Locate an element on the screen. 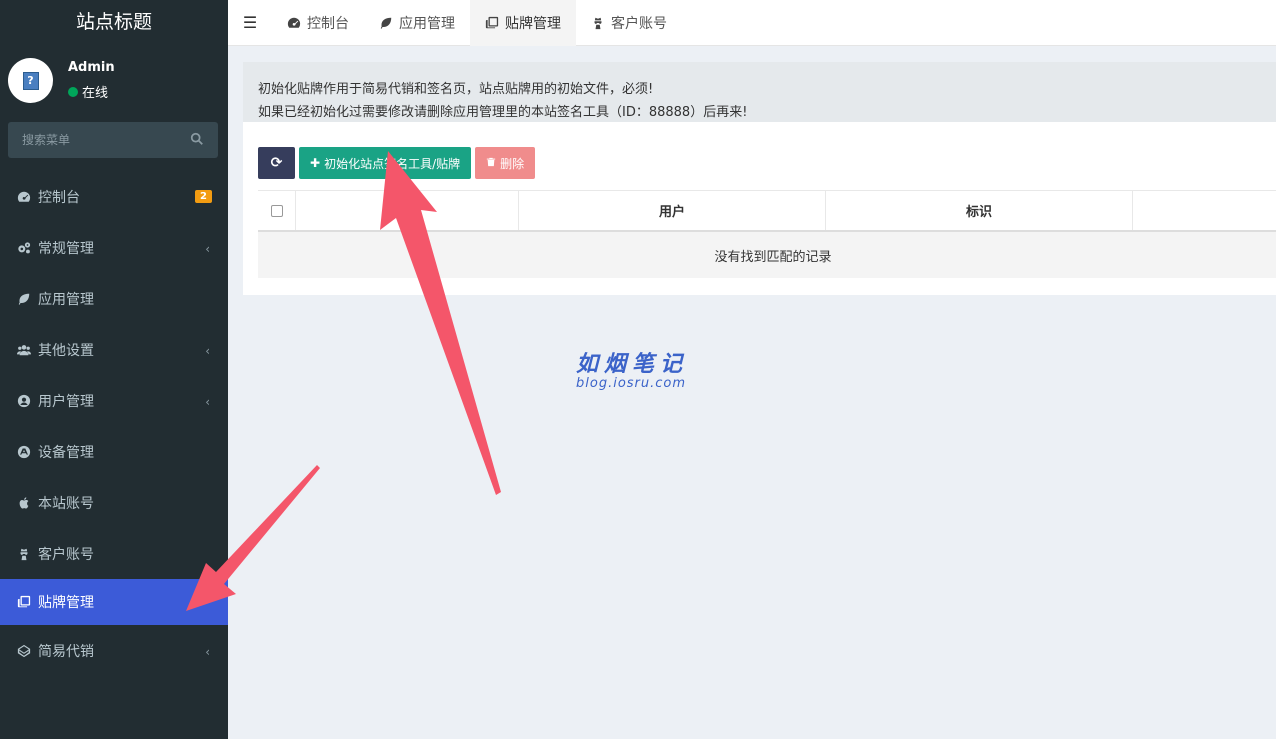 Image resolution: width=1276 pixels, height=739 pixels. init-branding-button: ✚ 初始化站点签名工具/贴牌 is located at coordinates (385, 163).